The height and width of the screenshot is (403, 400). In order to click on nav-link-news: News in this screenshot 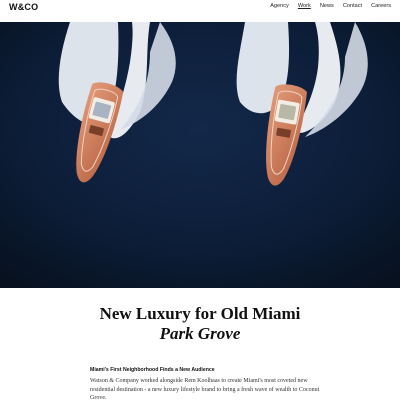, I will do `click(327, 6)`.